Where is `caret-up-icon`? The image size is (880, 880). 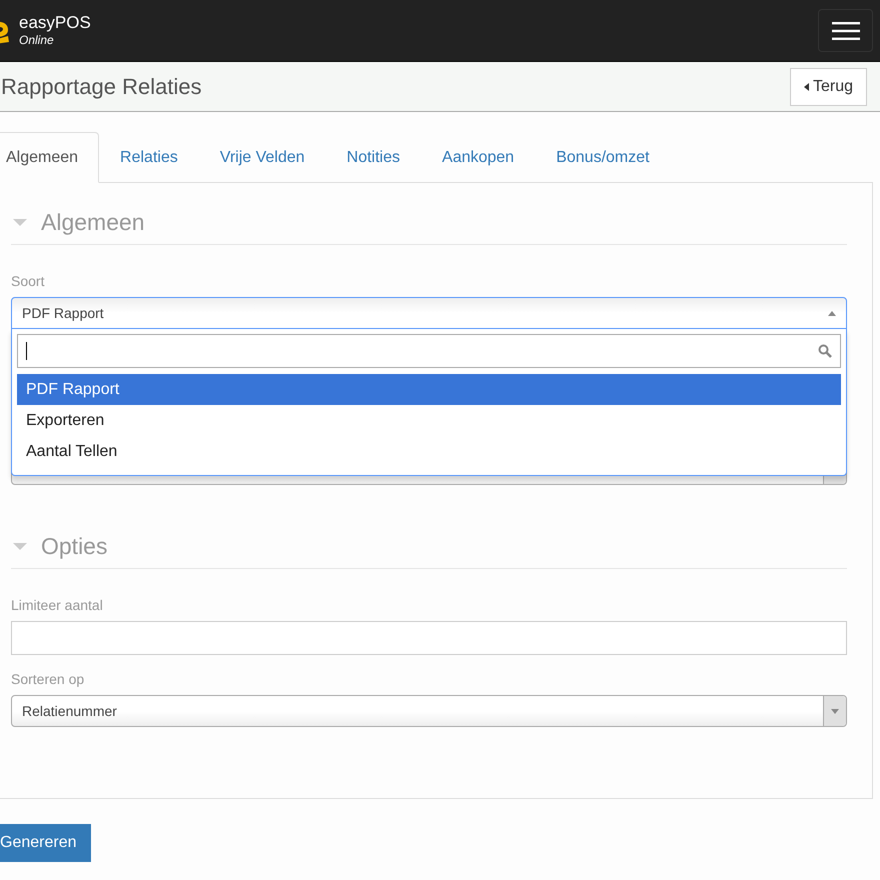 caret-up-icon is located at coordinates (832, 313).